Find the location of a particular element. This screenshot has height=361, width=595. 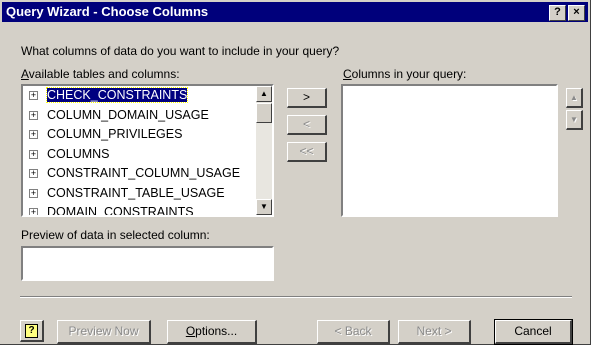

help-button: ? is located at coordinates (32, 331).